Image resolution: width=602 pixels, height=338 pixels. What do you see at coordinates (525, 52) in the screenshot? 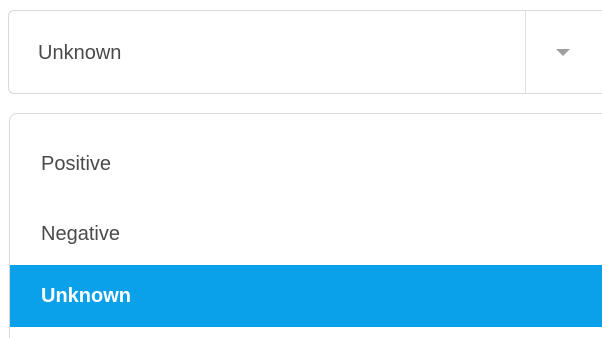
I see `select-divider` at bounding box center [525, 52].